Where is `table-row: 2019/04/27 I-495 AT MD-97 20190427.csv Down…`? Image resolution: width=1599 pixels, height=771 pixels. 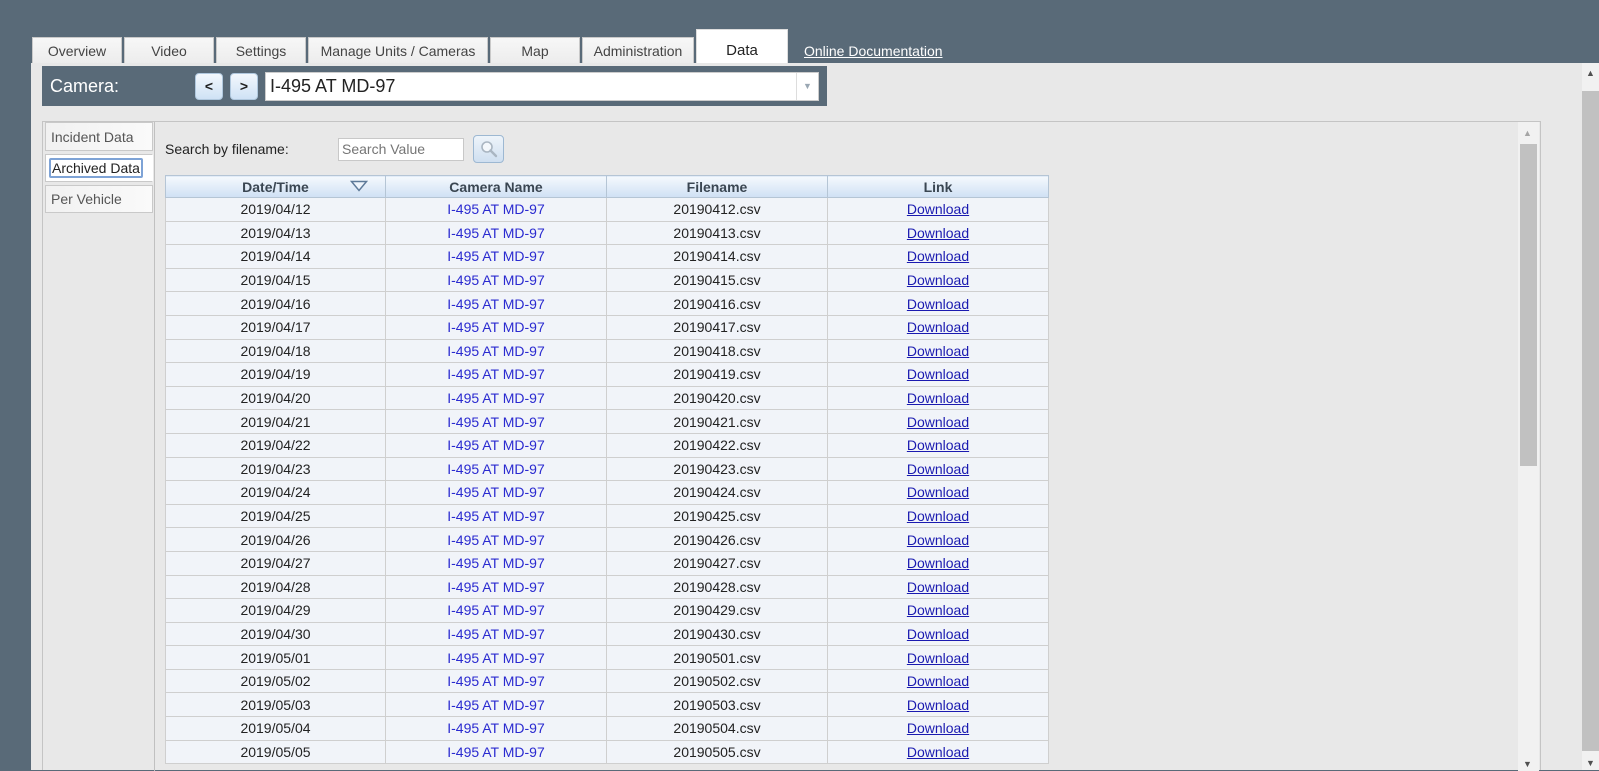 table-row: 2019/04/27 I-495 AT MD-97 20190427.csv Down… is located at coordinates (607, 563).